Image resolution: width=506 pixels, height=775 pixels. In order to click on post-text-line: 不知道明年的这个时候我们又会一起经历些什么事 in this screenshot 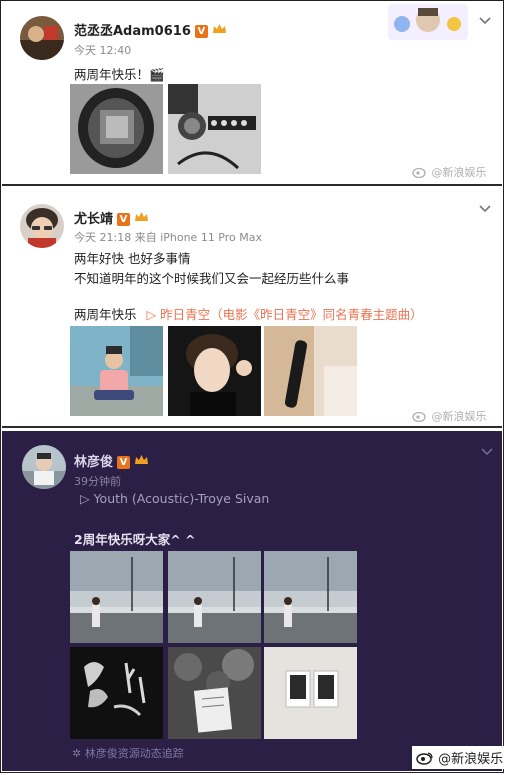, I will do `click(212, 278)`.